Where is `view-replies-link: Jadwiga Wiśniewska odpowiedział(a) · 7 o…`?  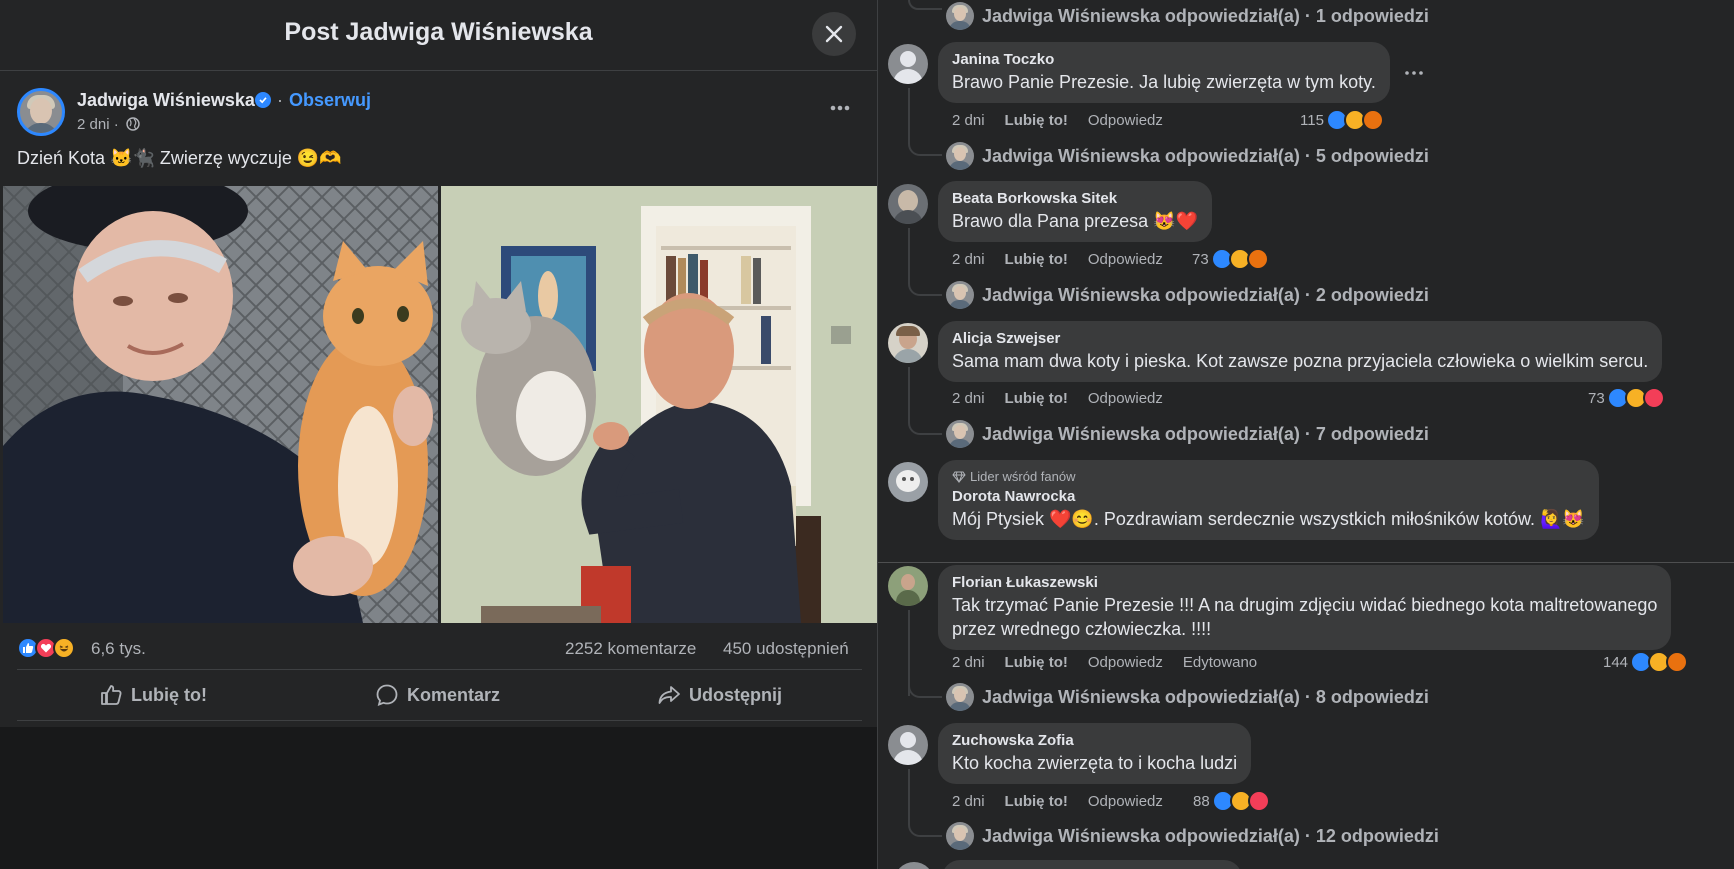 view-replies-link: Jadwiga Wiśniewska odpowiedział(a) · 7 o… is located at coordinates (1187, 434).